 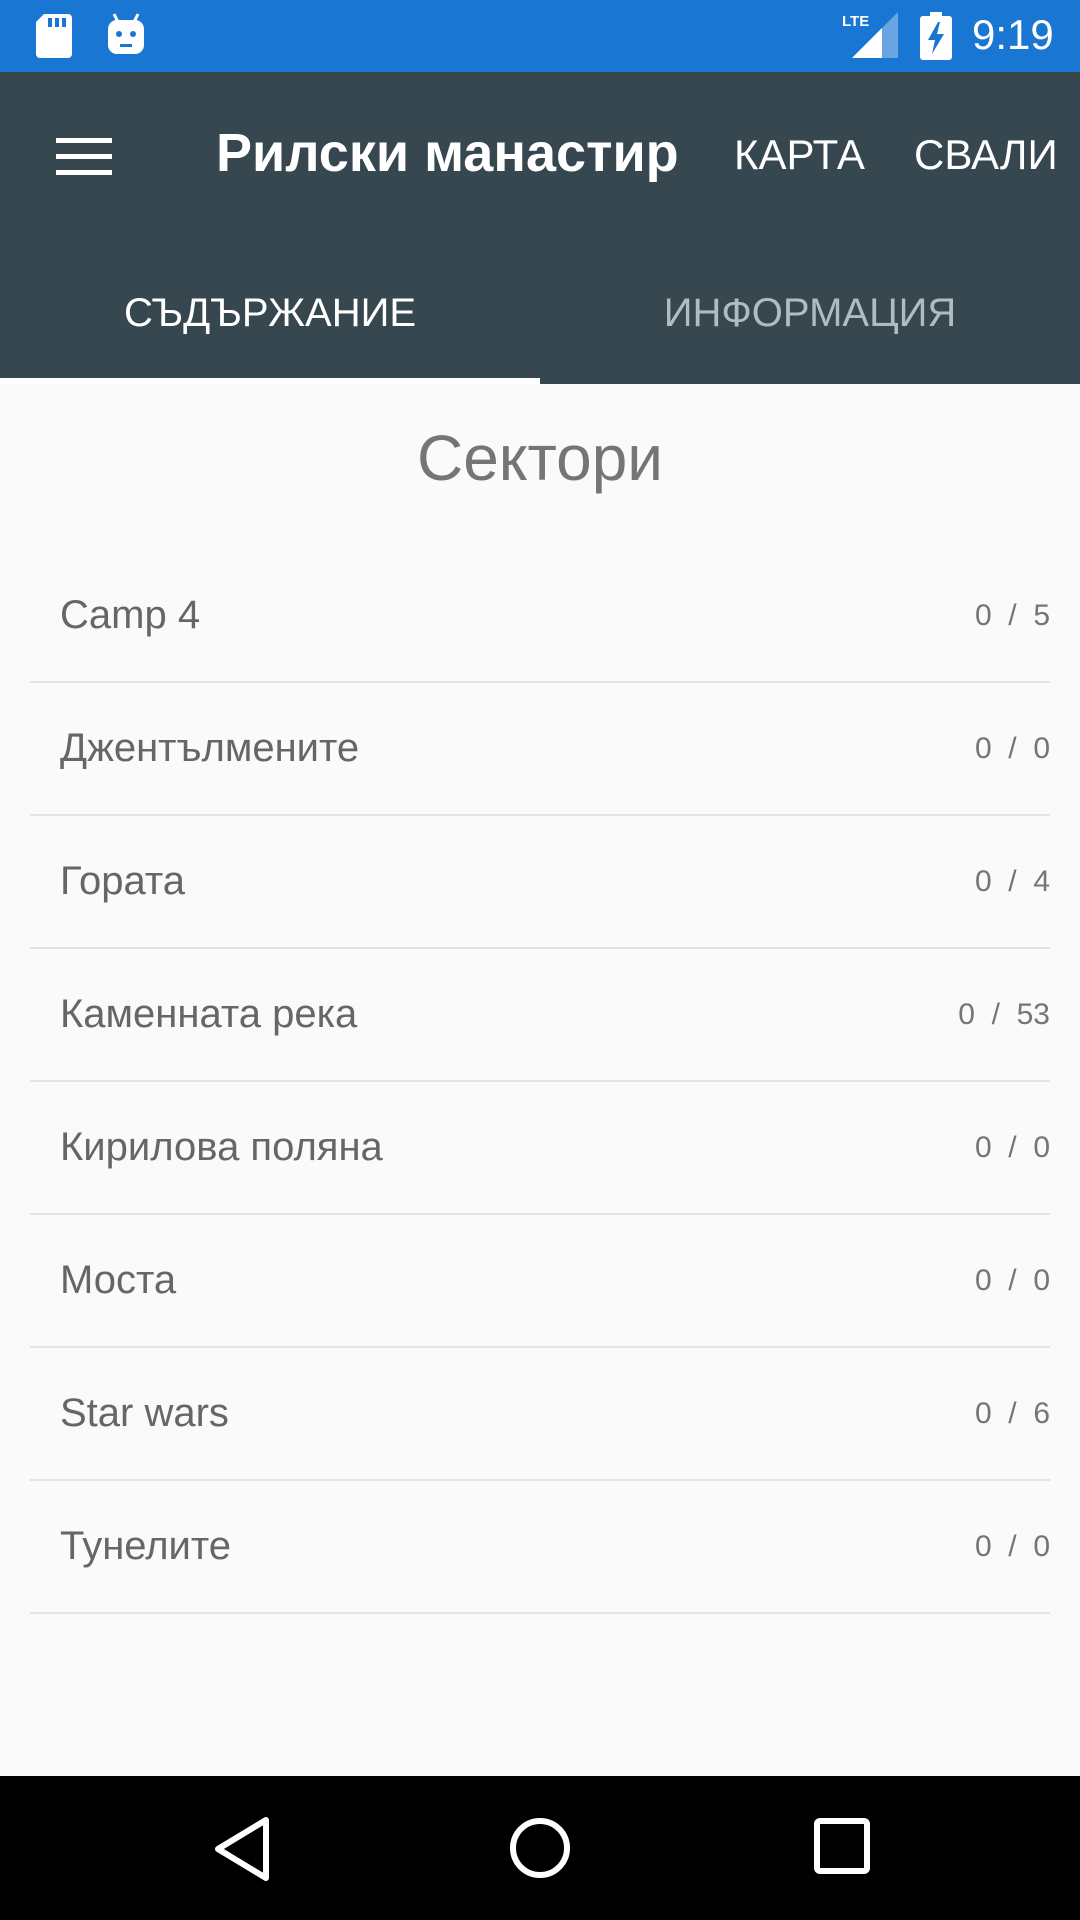 I want to click on system-nav-bar, so click(x=540, y=1848).